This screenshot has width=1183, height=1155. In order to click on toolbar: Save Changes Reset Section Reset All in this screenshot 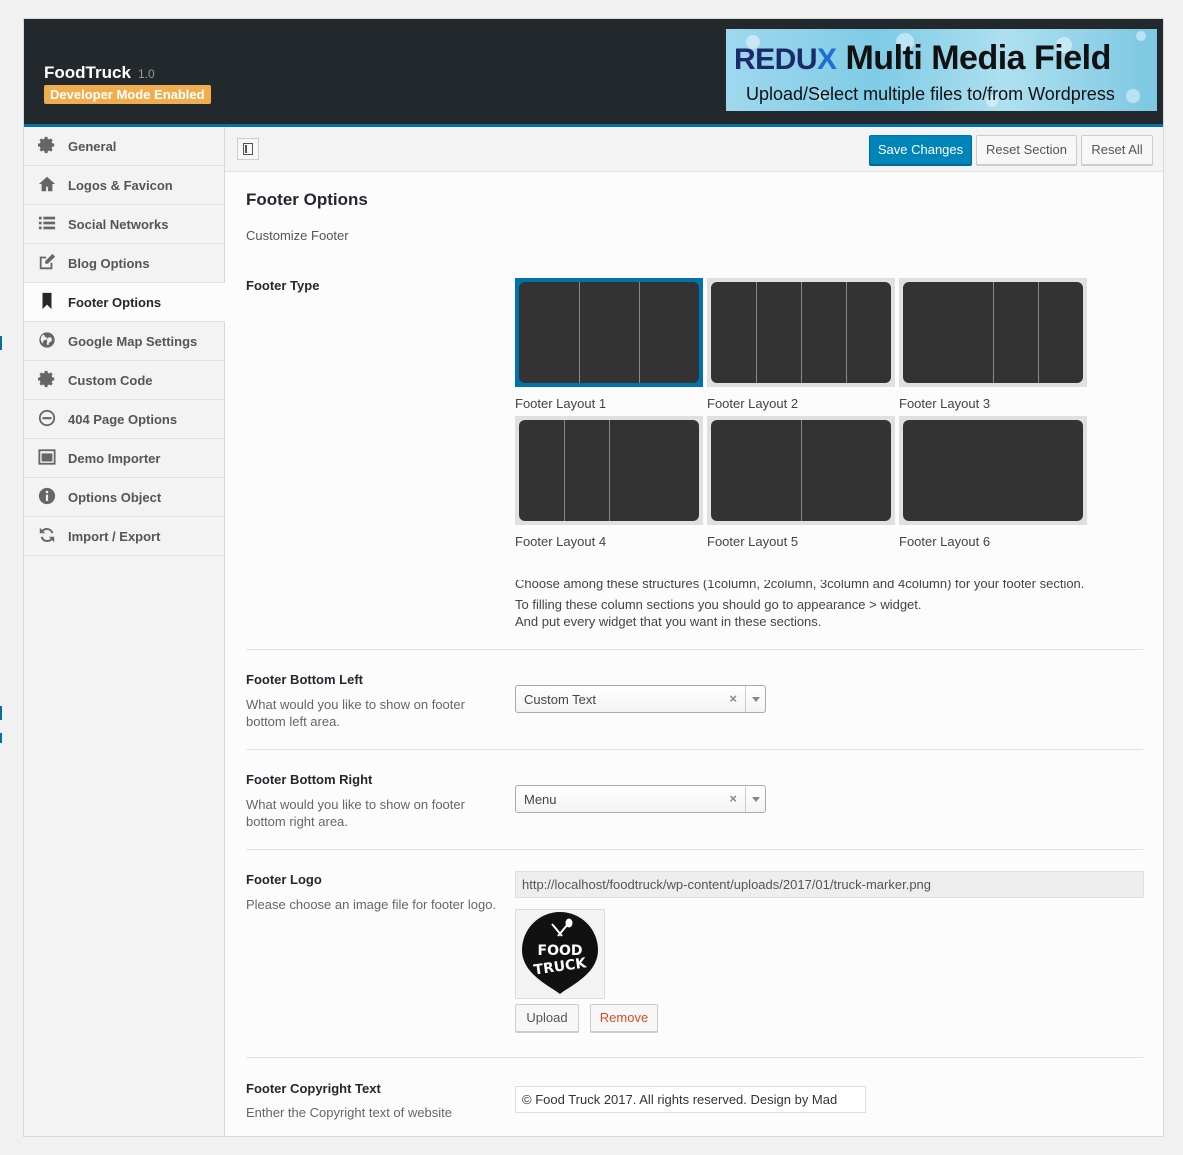, I will do `click(694, 149)`.